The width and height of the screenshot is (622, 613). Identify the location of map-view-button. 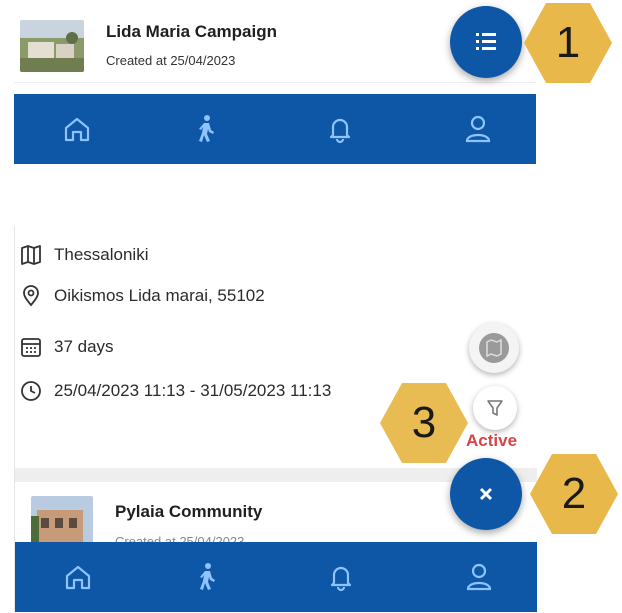
(494, 348).